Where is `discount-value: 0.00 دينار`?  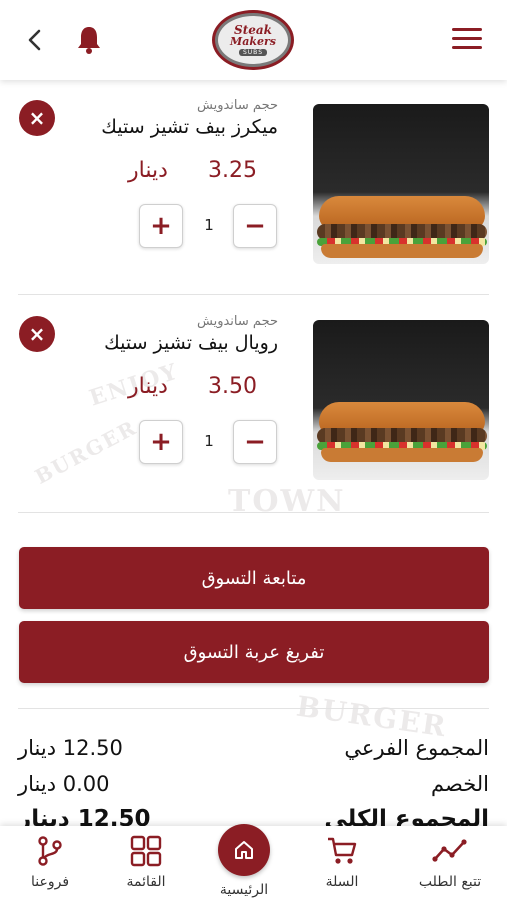
discount-value: 0.00 دينار is located at coordinates (64, 784).